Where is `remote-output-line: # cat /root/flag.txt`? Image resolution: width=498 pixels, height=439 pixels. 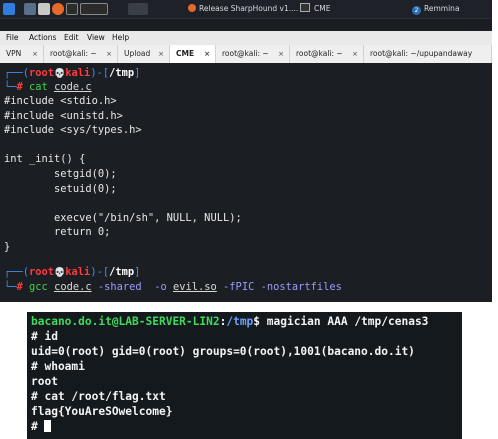
remote-output-line: # cat /root/flag.txt is located at coordinates (98, 396).